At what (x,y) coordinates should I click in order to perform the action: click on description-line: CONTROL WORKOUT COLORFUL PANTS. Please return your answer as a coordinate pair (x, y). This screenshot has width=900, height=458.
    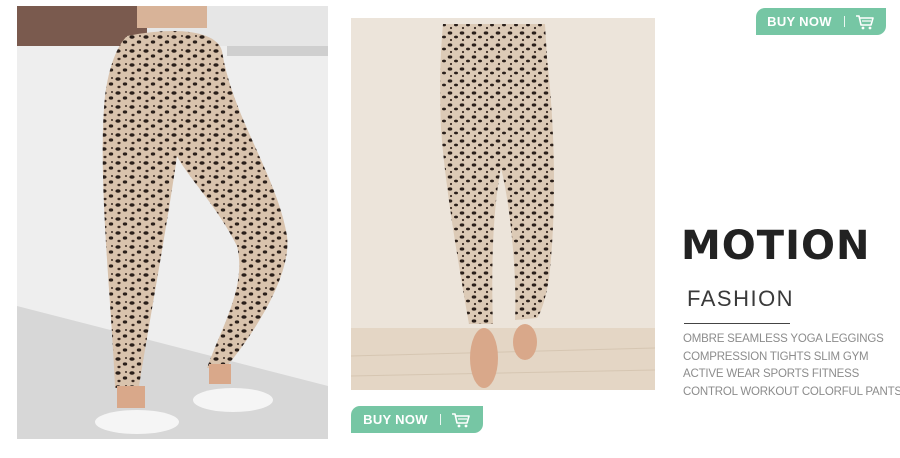
    Looking at the image, I should click on (791, 391).